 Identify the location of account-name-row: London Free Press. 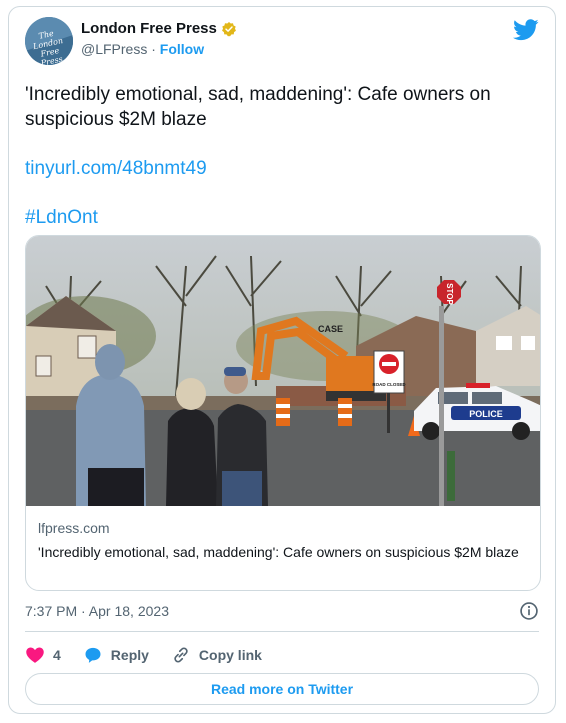
(159, 28).